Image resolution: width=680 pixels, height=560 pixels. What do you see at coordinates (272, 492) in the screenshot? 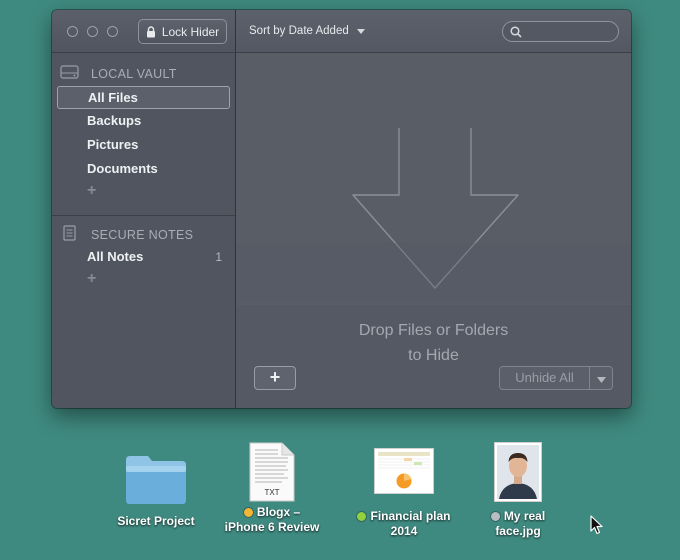
I see `file-type-label: TXT` at bounding box center [272, 492].